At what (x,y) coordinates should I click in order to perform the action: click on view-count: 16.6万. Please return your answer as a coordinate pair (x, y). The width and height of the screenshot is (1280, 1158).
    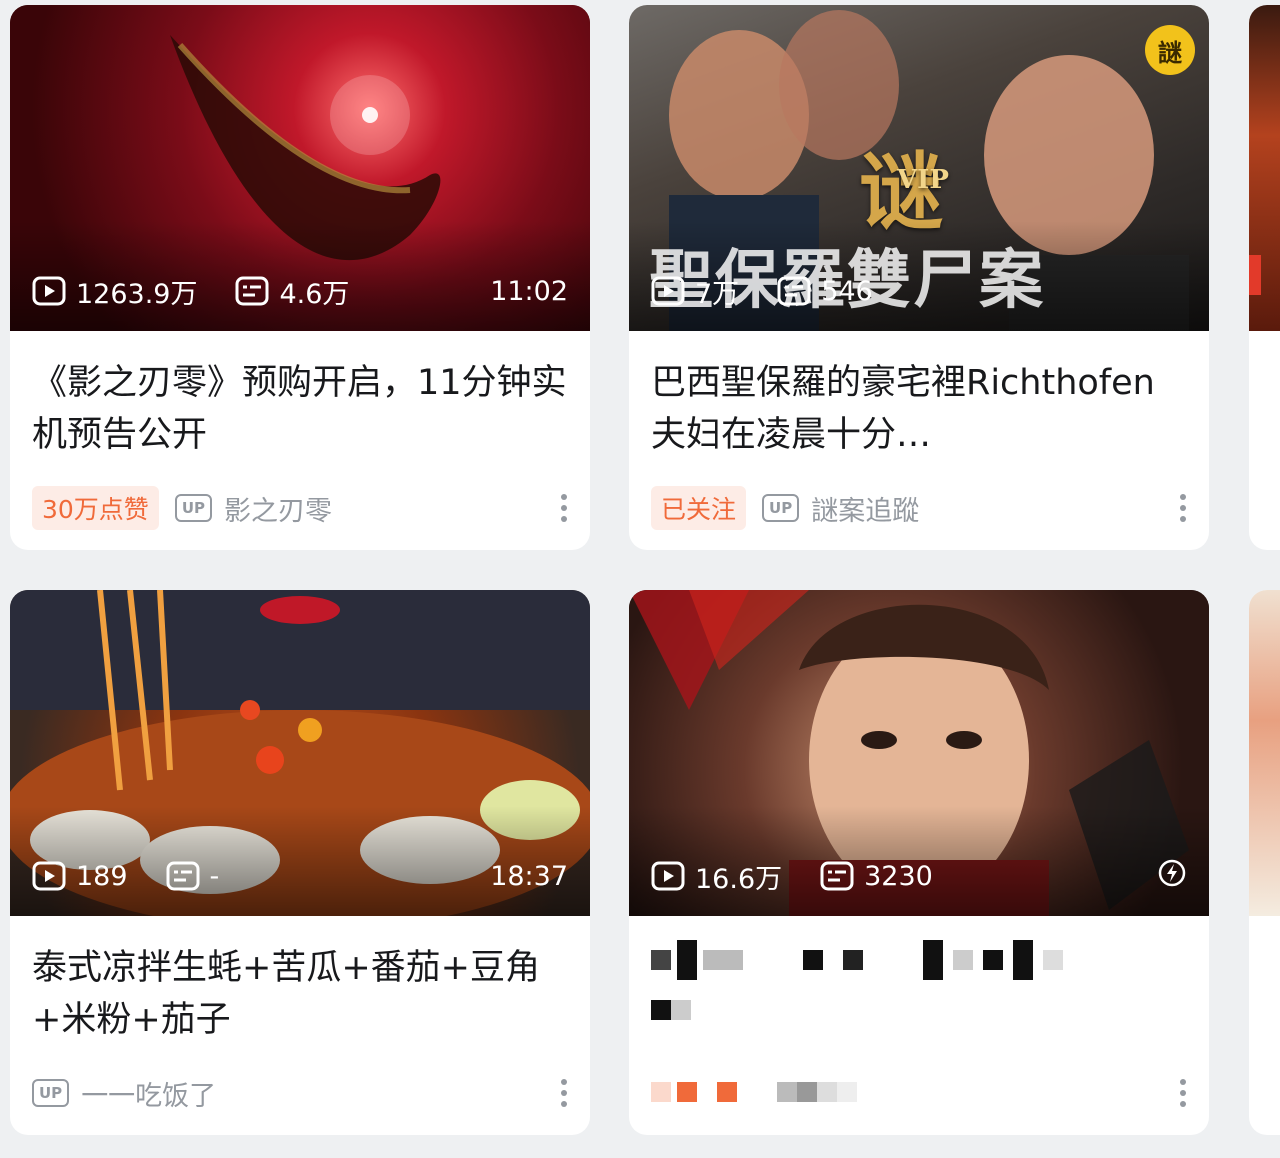
    Looking at the image, I should click on (739, 879).